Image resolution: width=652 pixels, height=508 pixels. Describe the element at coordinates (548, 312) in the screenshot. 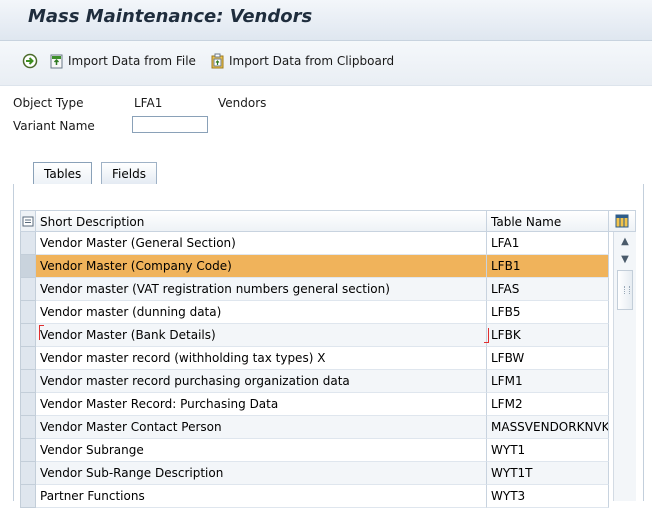

I see `row-table-name: LFB5` at that location.